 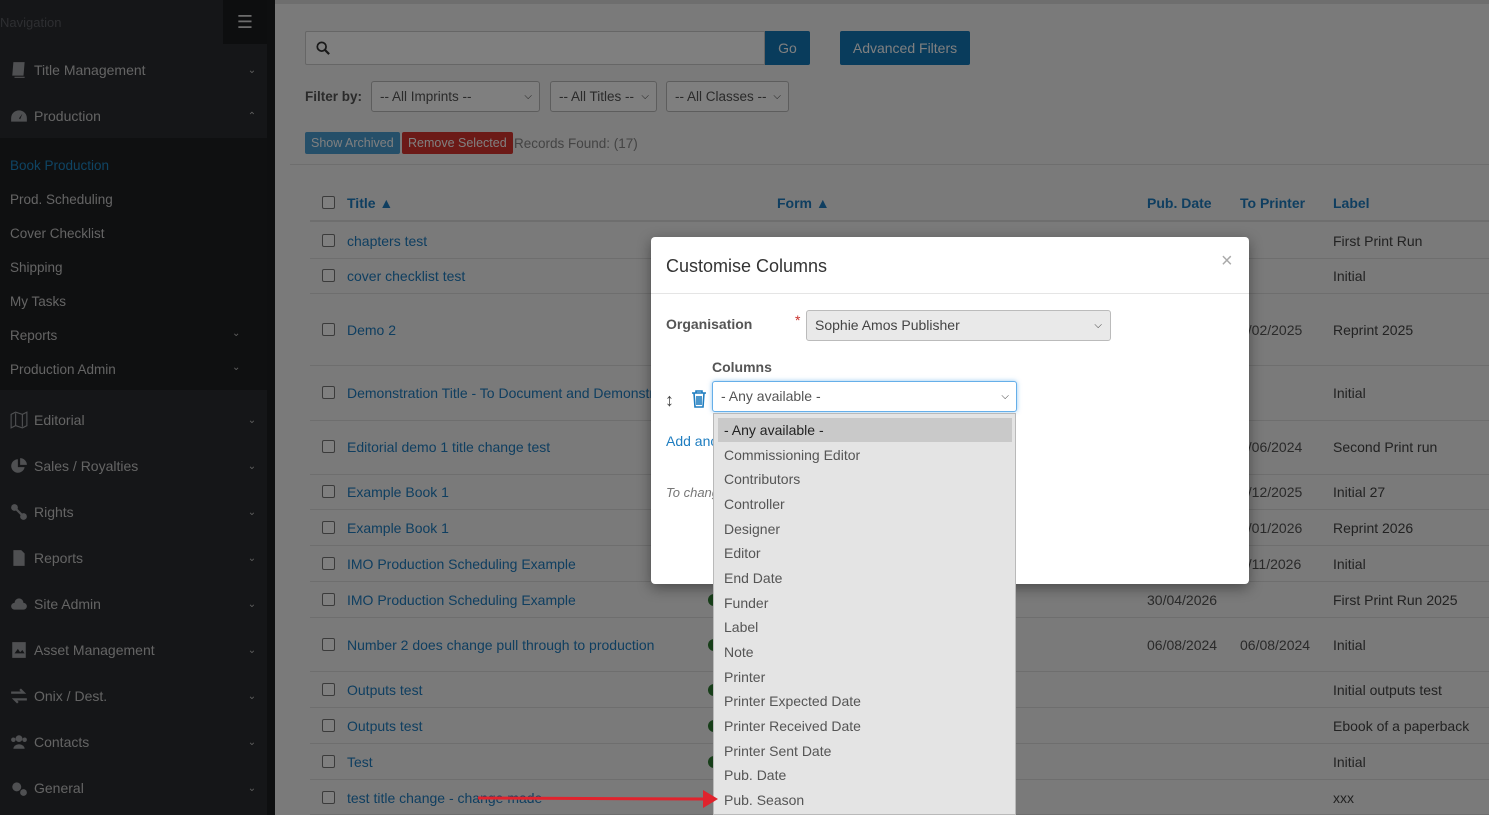 What do you see at coordinates (864, 775) in the screenshot?
I see `option-pub-date: Pub. Date` at bounding box center [864, 775].